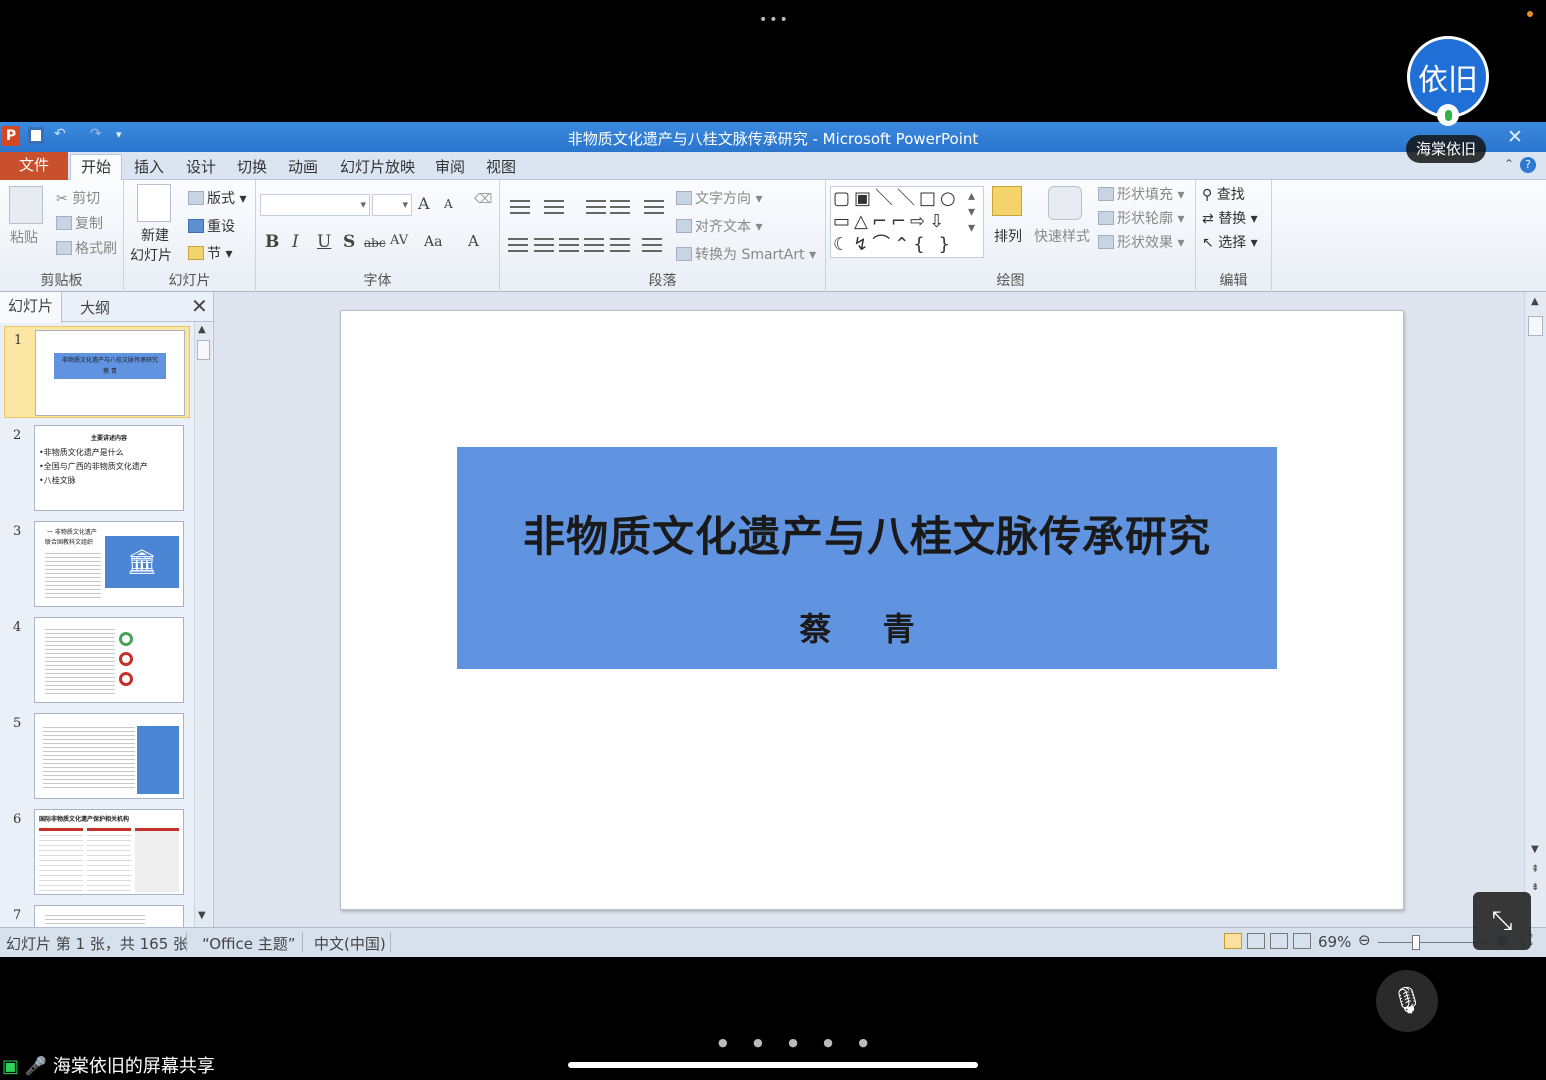 This screenshot has height=1080, width=1546. I want to click on shapes-gallery: ▢▣＼＼□○ ▭△⌐⌐⇨⇩ ☾↯⌒⌃{ }, so click(907, 222).